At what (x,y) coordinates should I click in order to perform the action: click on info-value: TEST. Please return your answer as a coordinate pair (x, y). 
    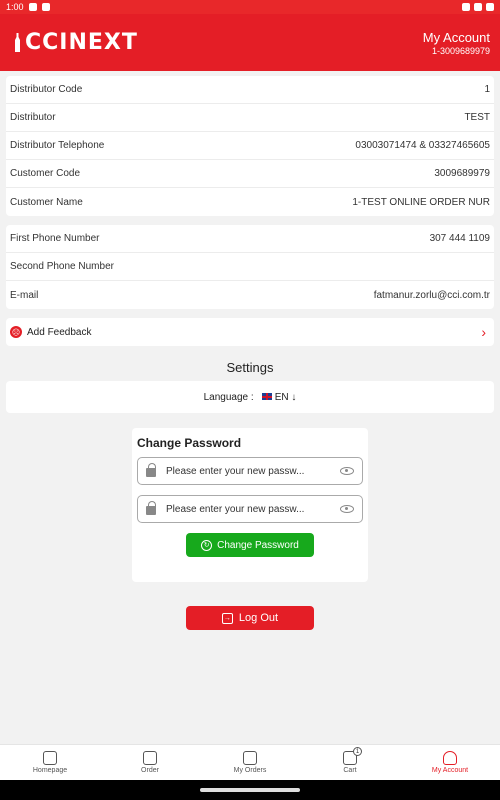
    Looking at the image, I should click on (477, 117).